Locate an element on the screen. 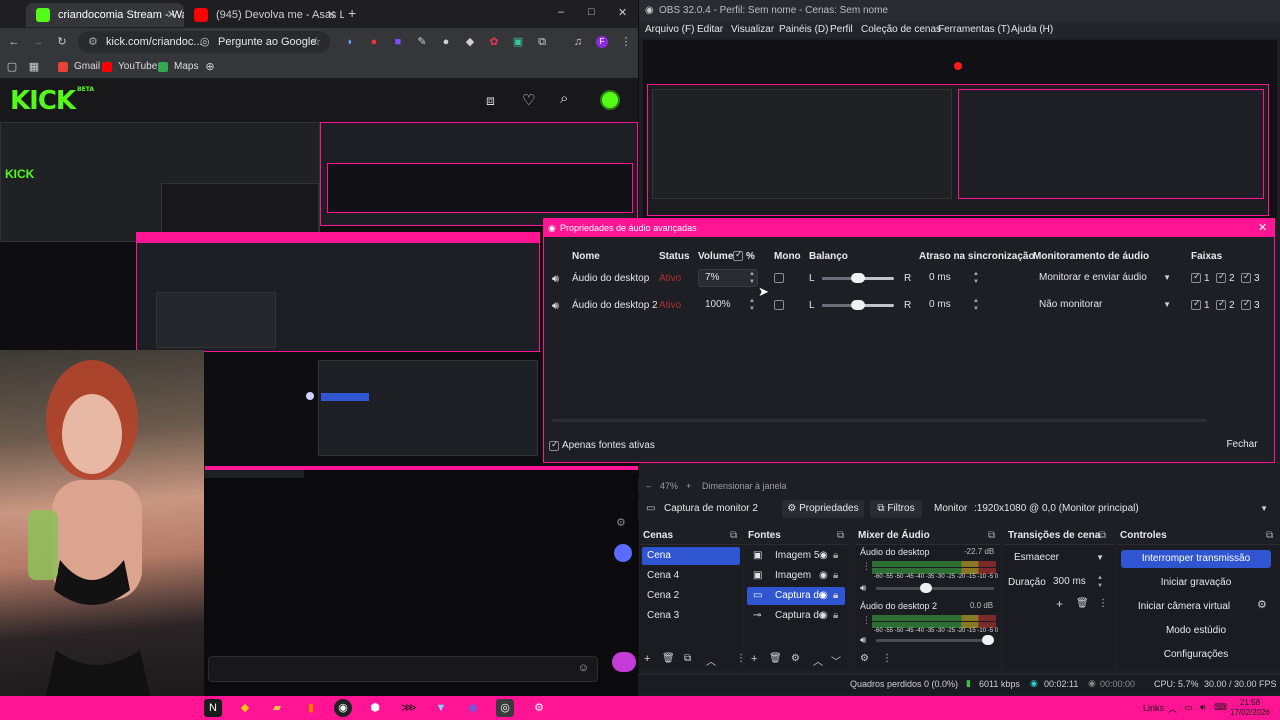 This screenshot has width=1280, height=720. file-explorer-icon: ▰ is located at coordinates (277, 708).